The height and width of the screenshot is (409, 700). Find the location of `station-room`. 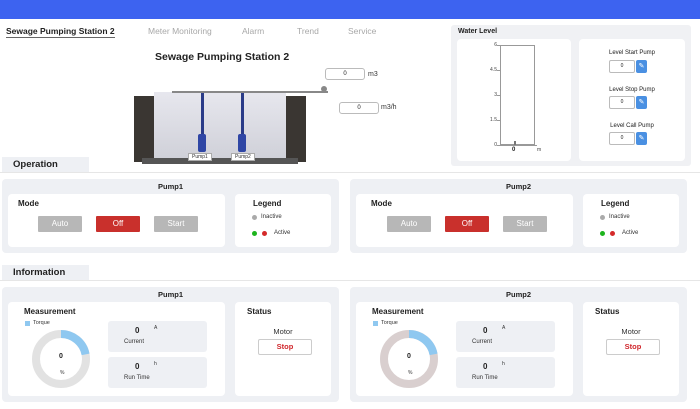

station-room is located at coordinates (220, 126).